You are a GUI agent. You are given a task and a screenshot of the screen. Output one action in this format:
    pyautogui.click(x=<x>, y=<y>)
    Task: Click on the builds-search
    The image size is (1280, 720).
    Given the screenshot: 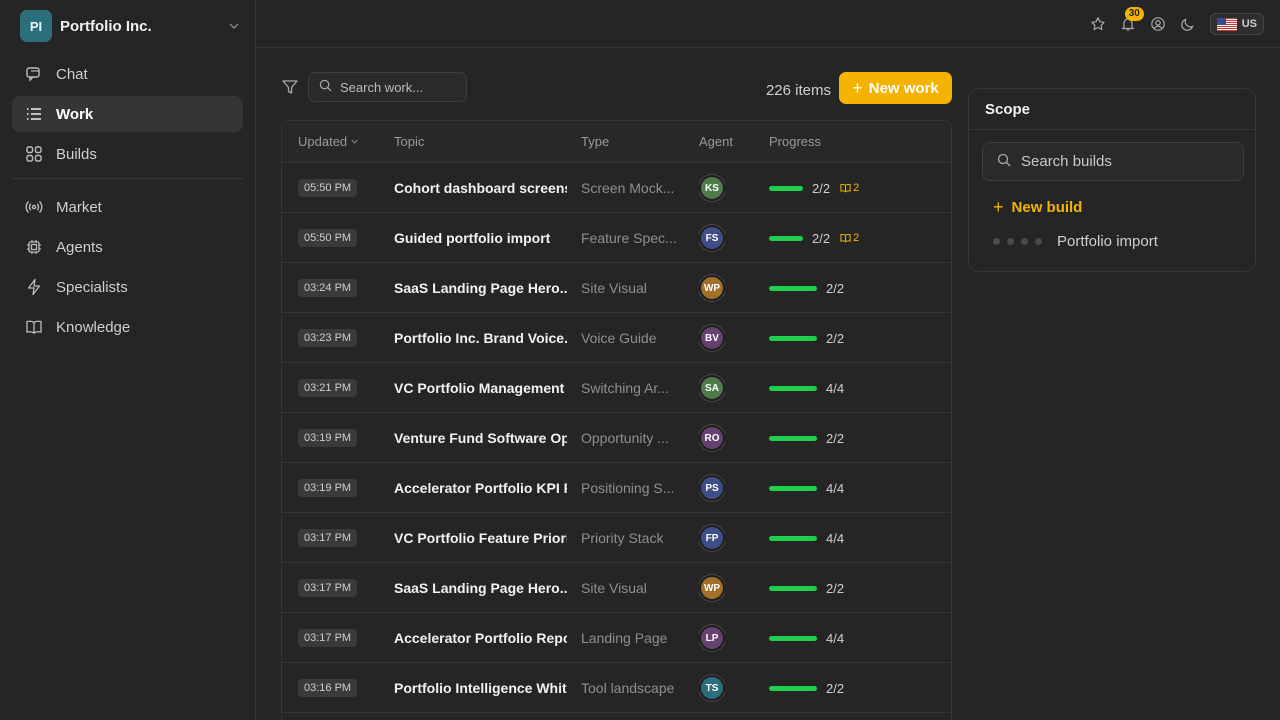 What is the action you would take?
    pyautogui.click(x=1113, y=161)
    